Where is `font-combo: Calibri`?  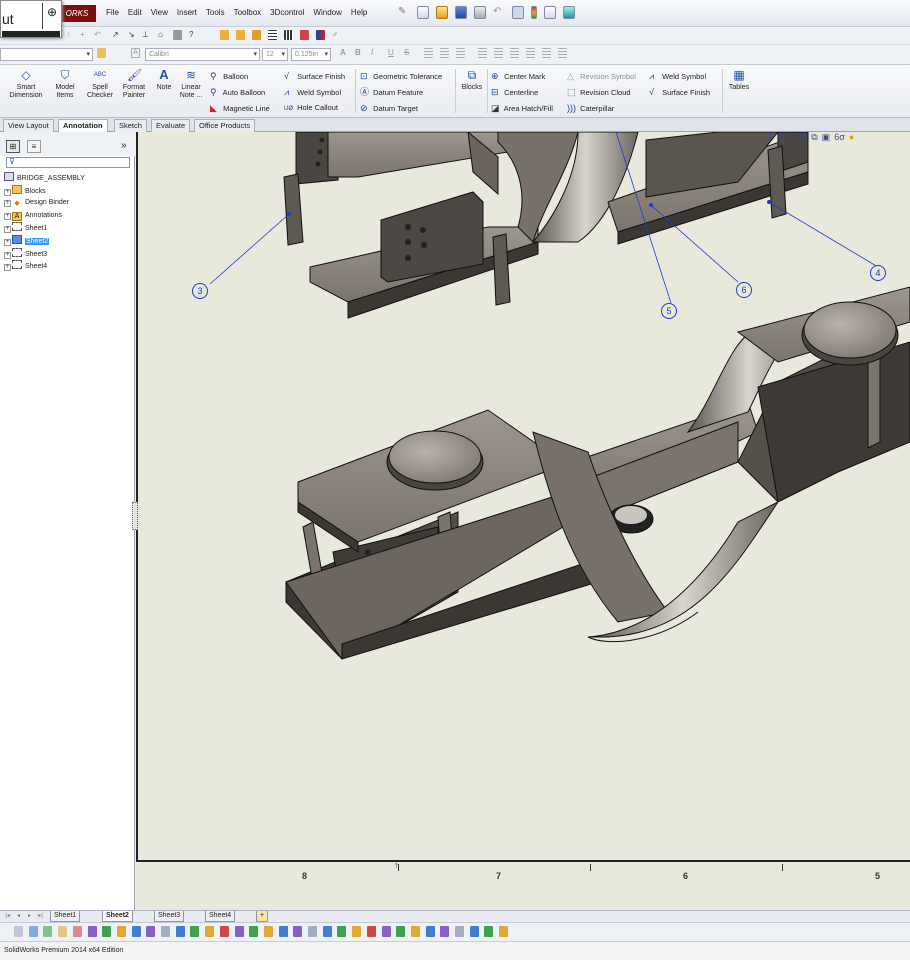
font-combo: Calibri is located at coordinates (202, 54).